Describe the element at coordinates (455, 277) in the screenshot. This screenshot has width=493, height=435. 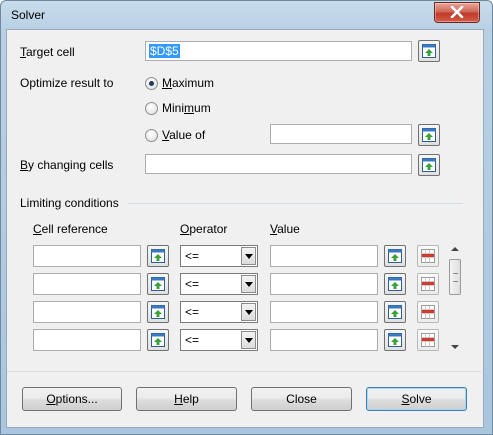
I see `scroll-thumb` at that location.